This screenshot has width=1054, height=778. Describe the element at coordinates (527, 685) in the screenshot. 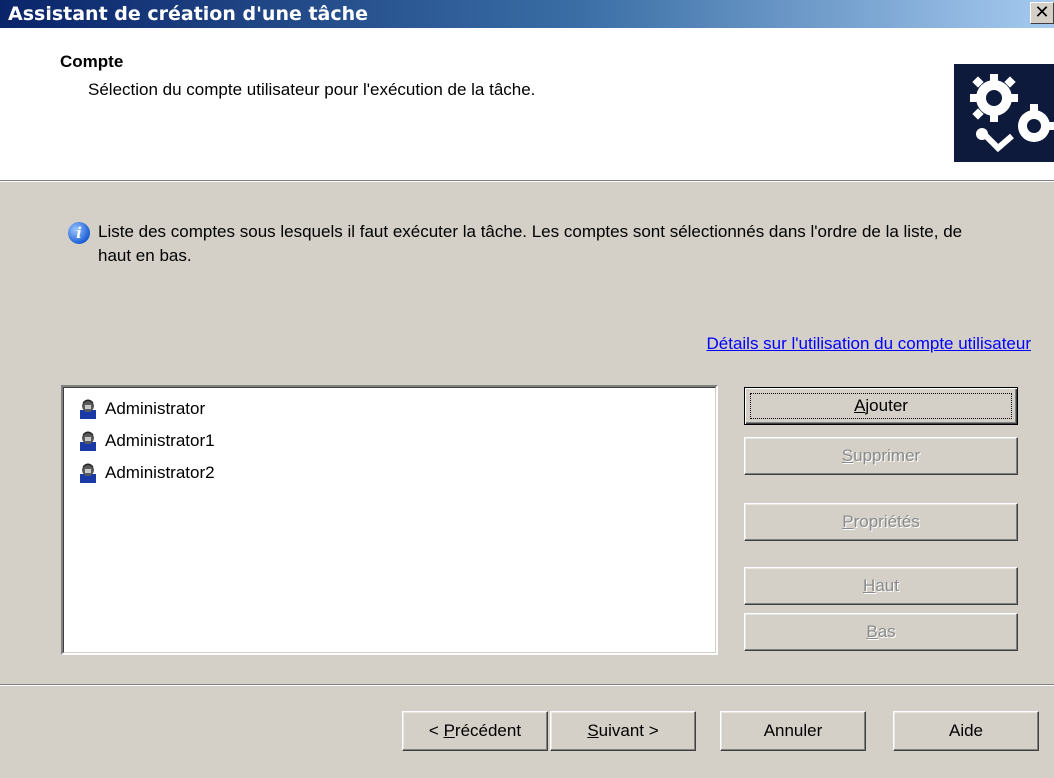

I see `footer-separator` at that location.